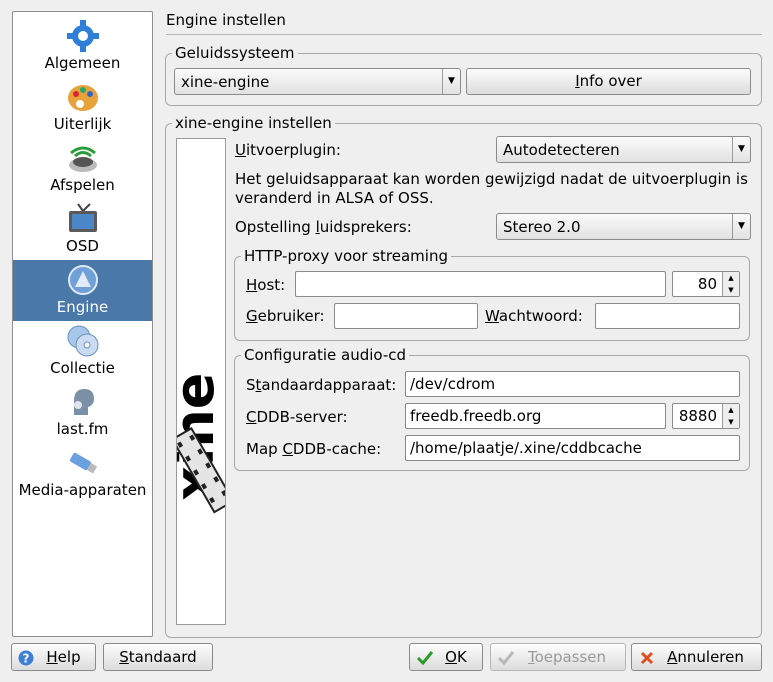 This screenshot has height=682, width=773. I want to click on password-input, so click(667, 316).